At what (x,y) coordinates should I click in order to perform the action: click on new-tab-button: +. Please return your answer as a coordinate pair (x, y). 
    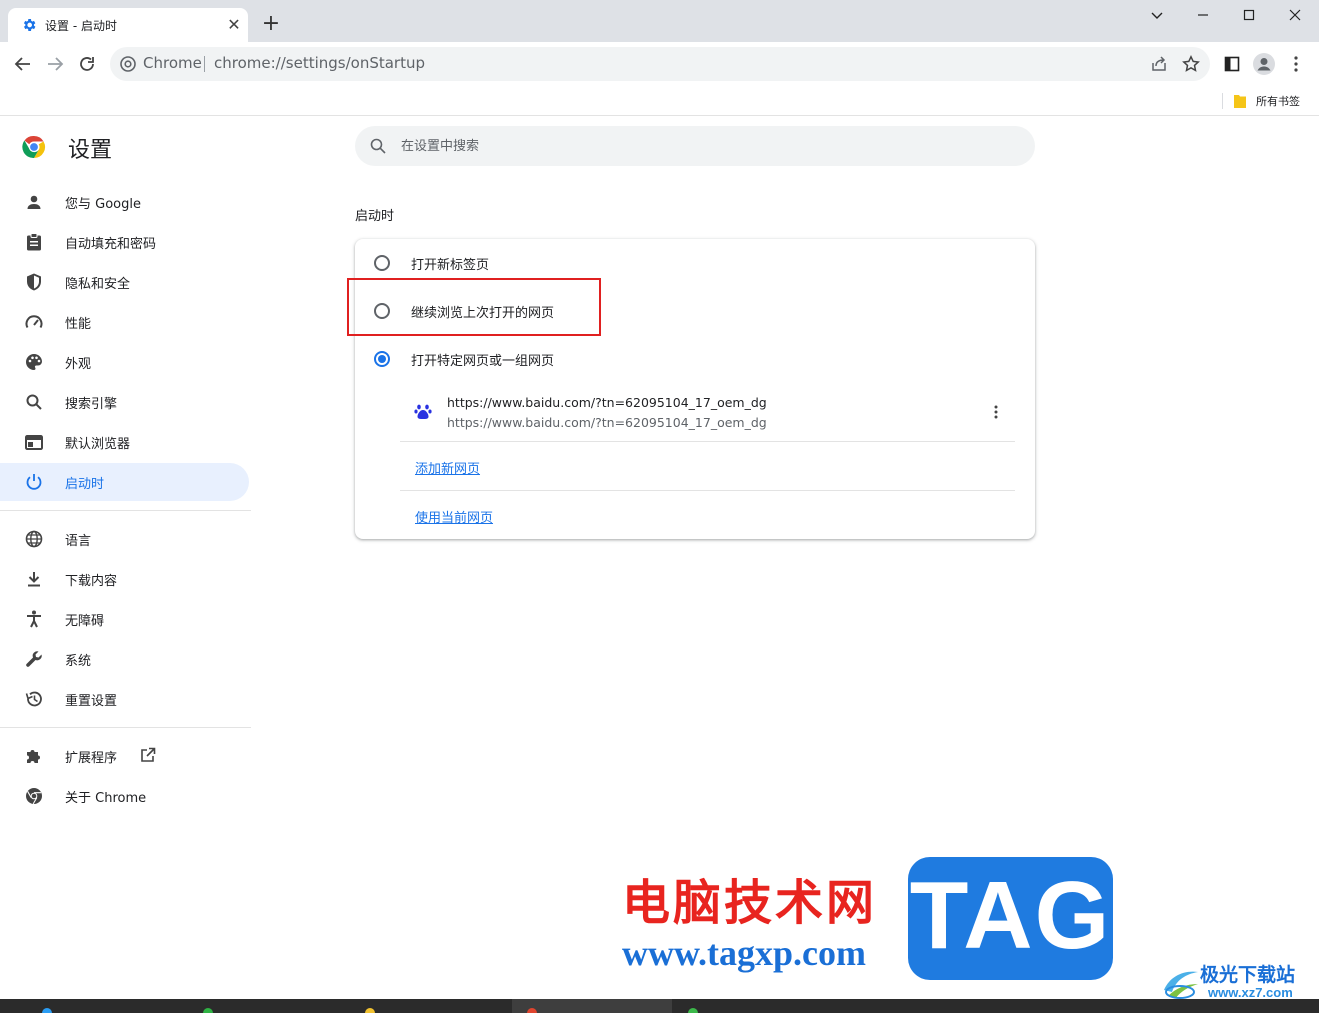
    Looking at the image, I should click on (271, 25).